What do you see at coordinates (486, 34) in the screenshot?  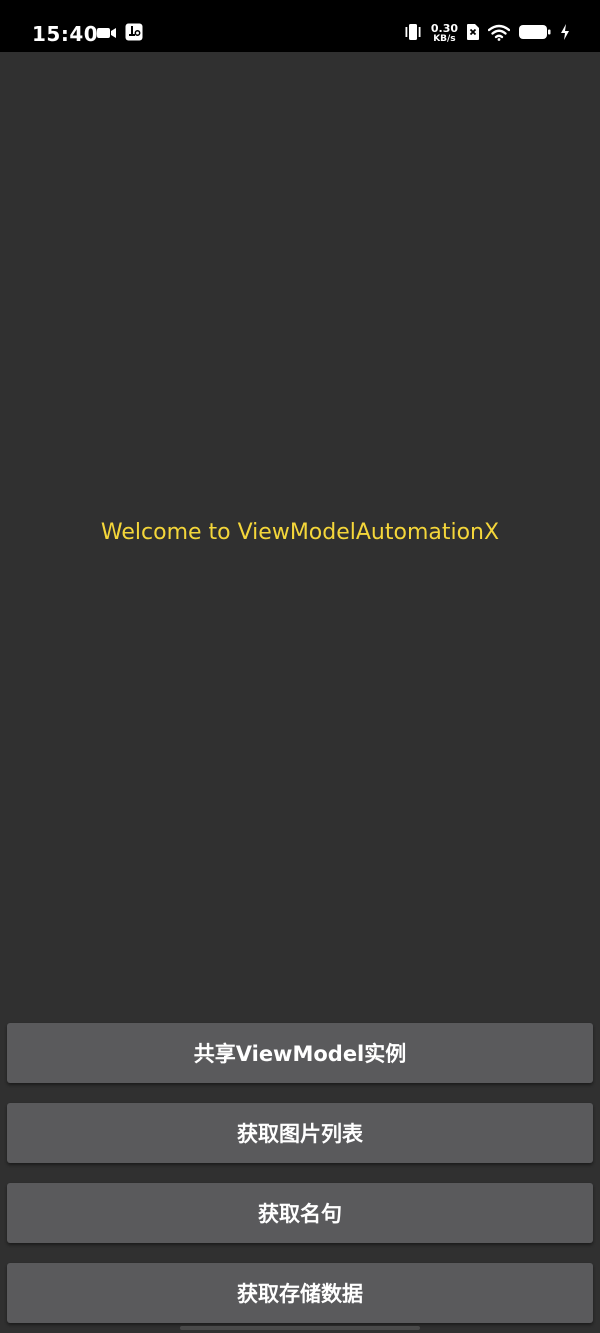 I see `status-right-icons: 0.30 KB/s` at bounding box center [486, 34].